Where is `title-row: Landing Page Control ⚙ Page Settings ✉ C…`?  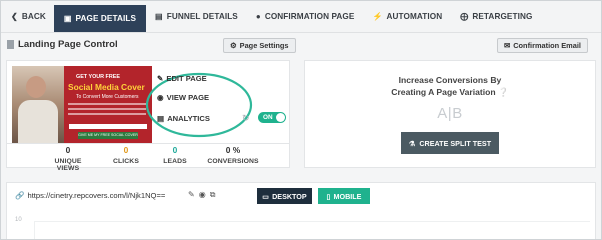
title-row: Landing Page Control ⚙ Page Settings ✉ C… is located at coordinates (301, 45).